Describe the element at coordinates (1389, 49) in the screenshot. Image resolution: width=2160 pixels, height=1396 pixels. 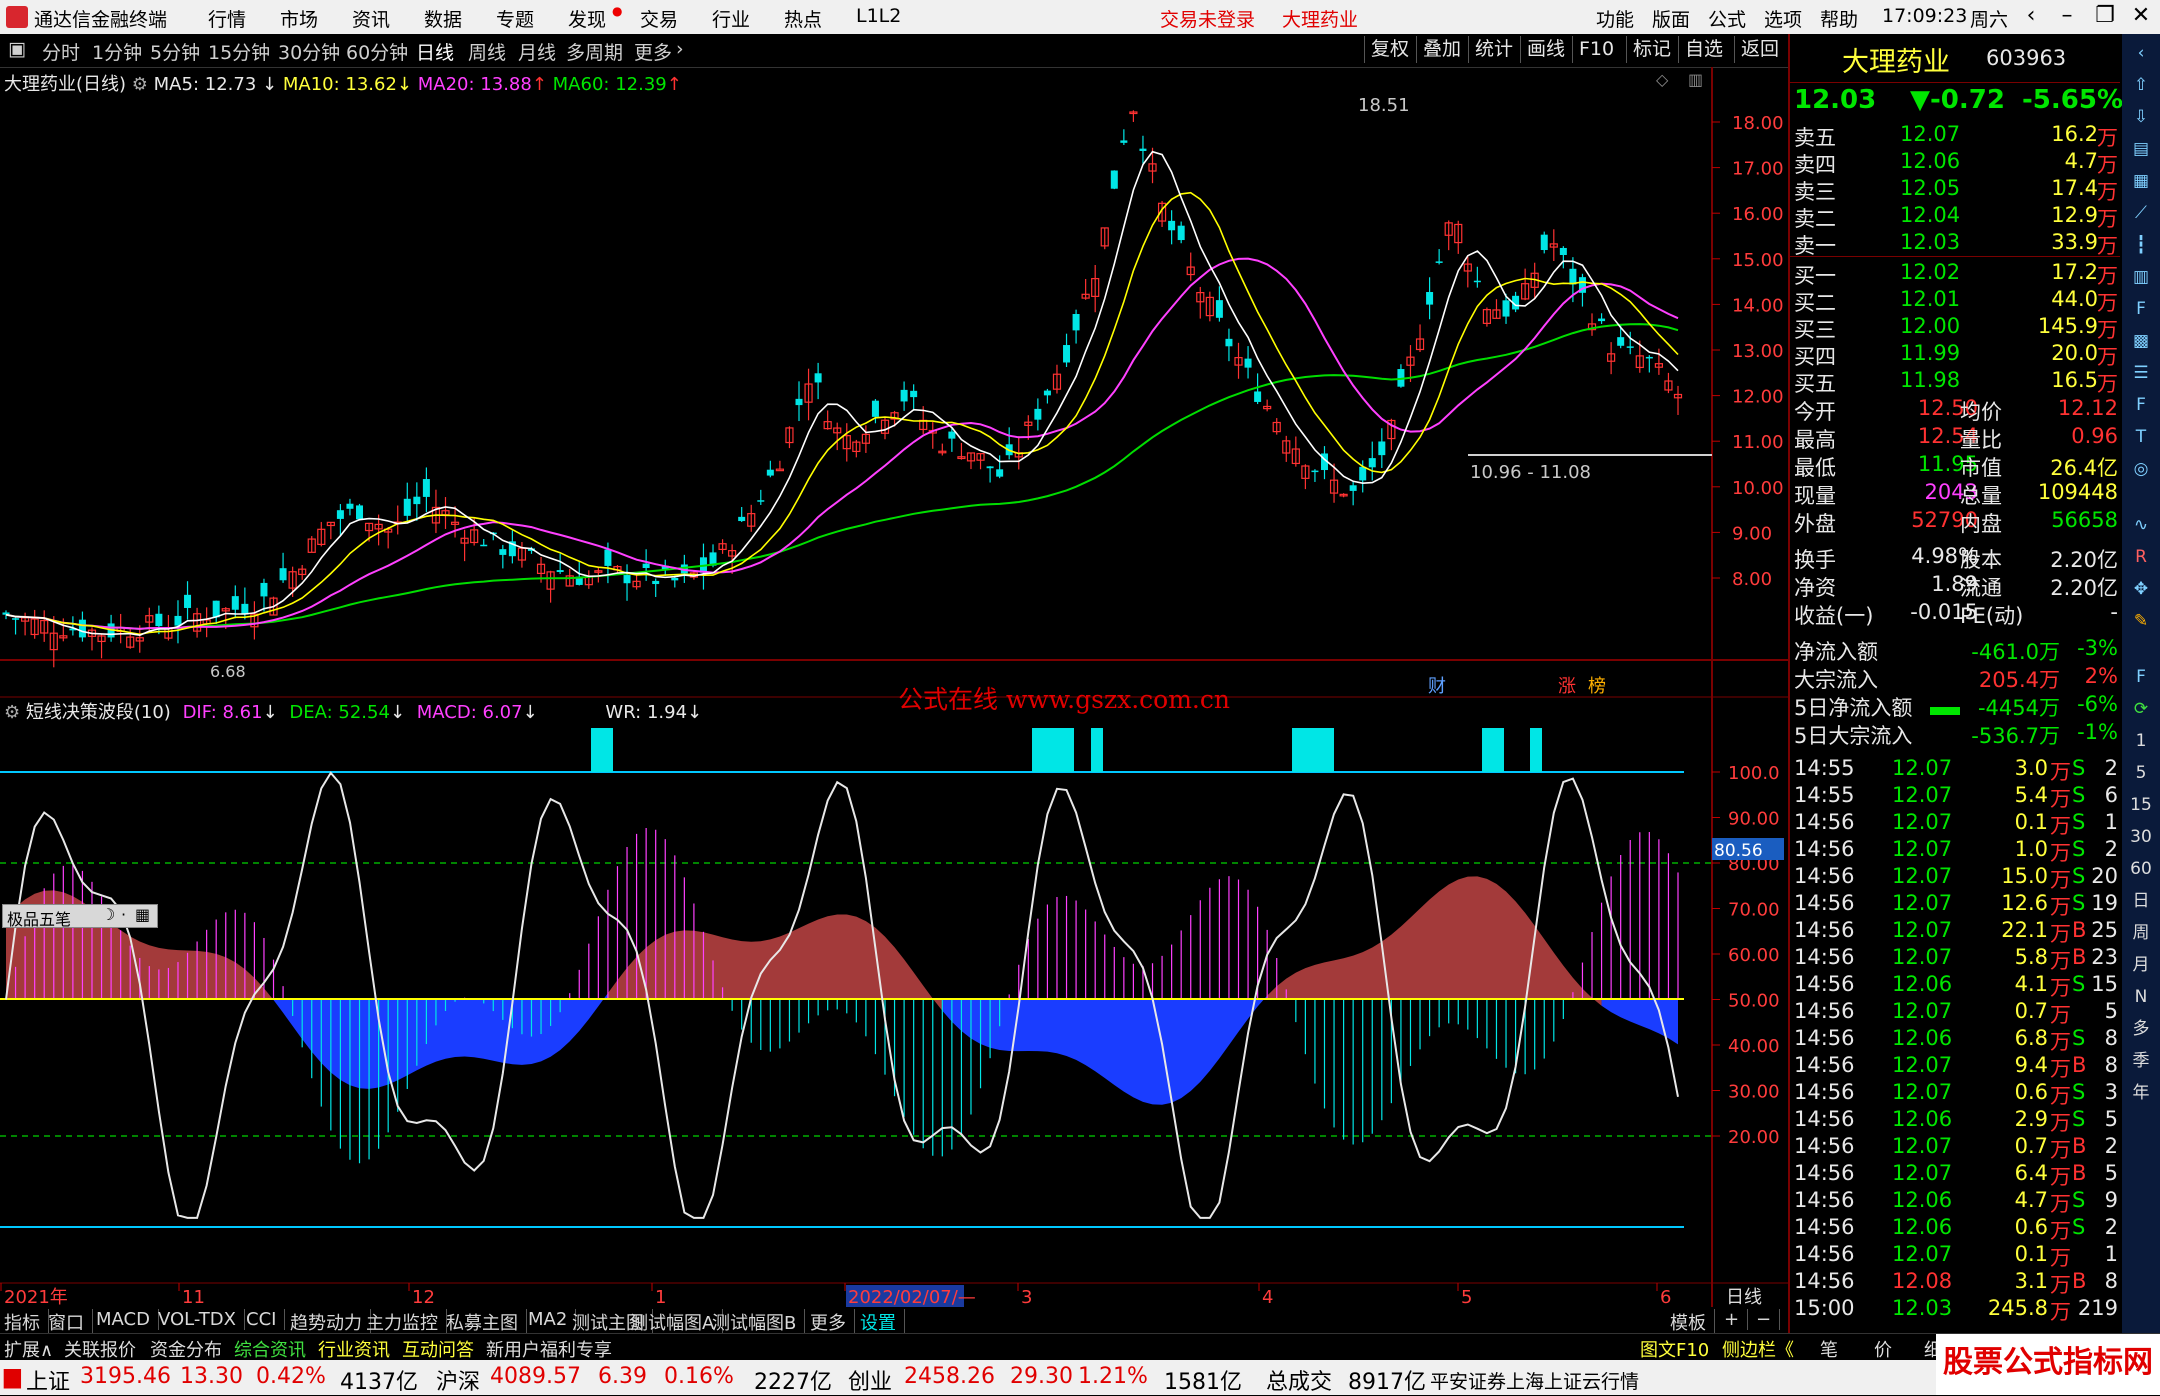
I see `fuquan-button: 复权` at that location.